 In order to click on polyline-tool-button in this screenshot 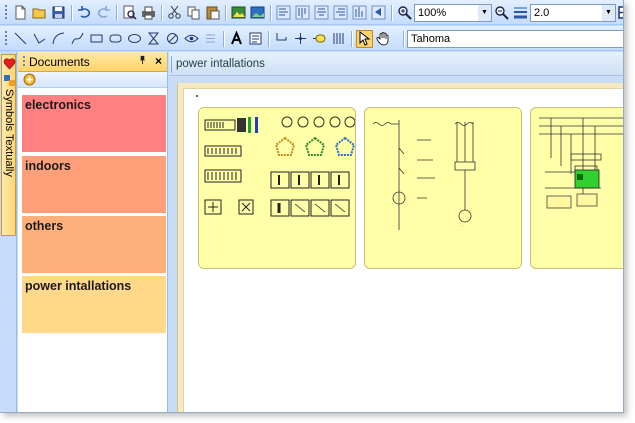, I will do `click(39, 39)`.